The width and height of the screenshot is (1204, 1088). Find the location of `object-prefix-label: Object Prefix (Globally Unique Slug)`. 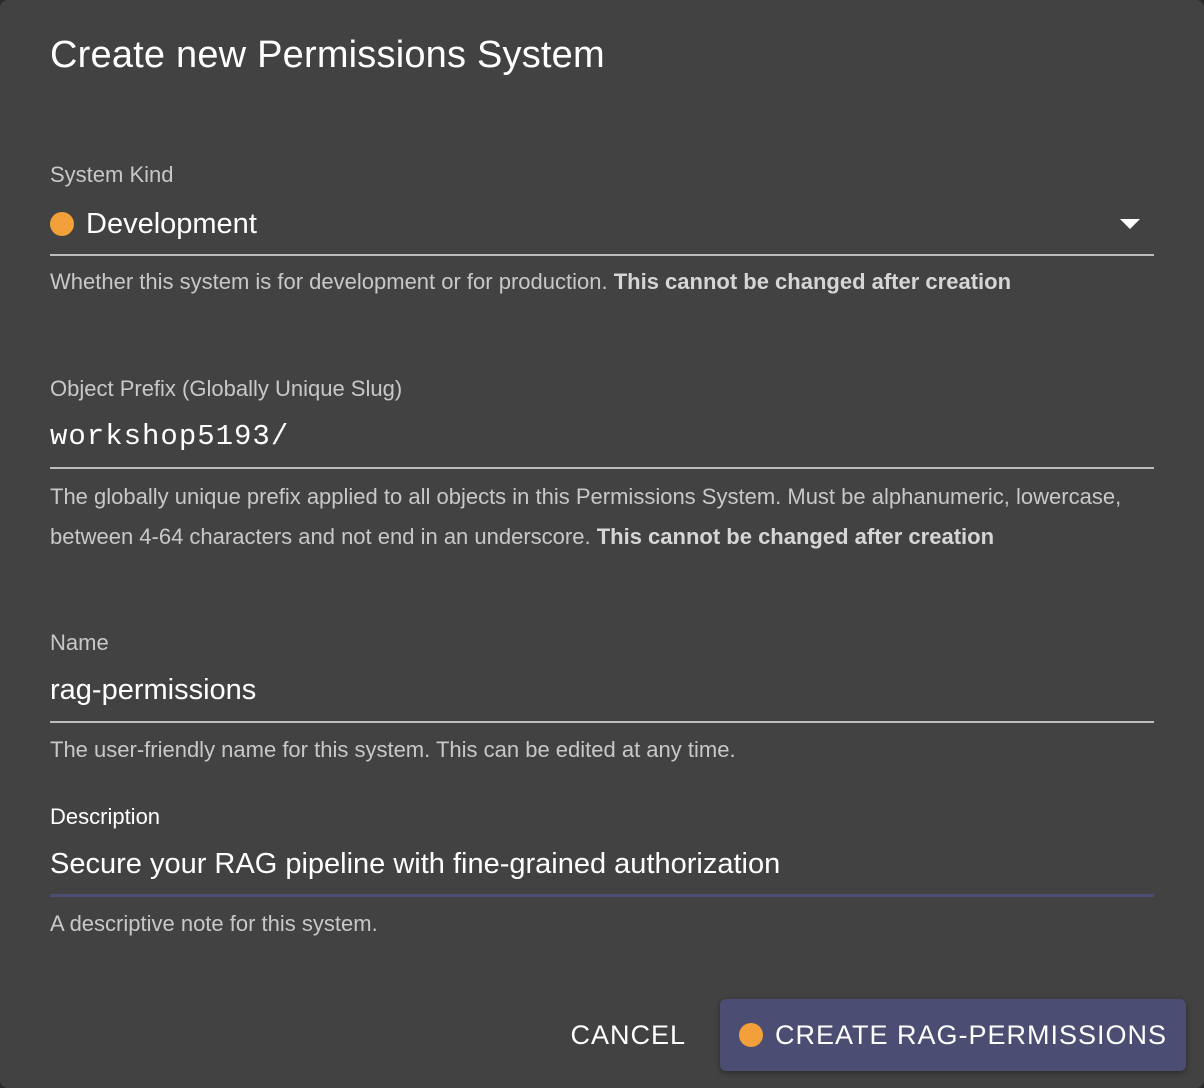

object-prefix-label: Object Prefix (Globally Unique Slug) is located at coordinates (226, 388).